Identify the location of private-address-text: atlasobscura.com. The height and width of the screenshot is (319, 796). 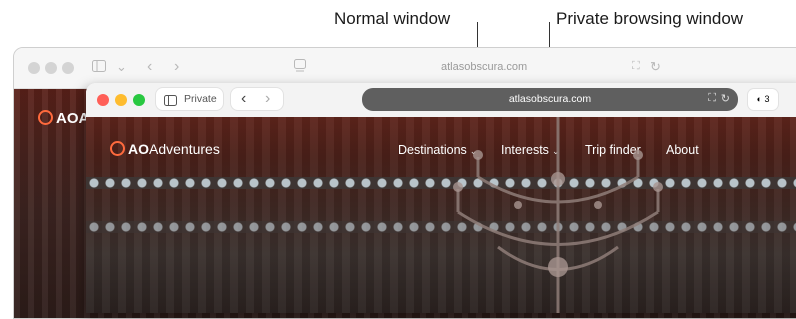
(550, 99).